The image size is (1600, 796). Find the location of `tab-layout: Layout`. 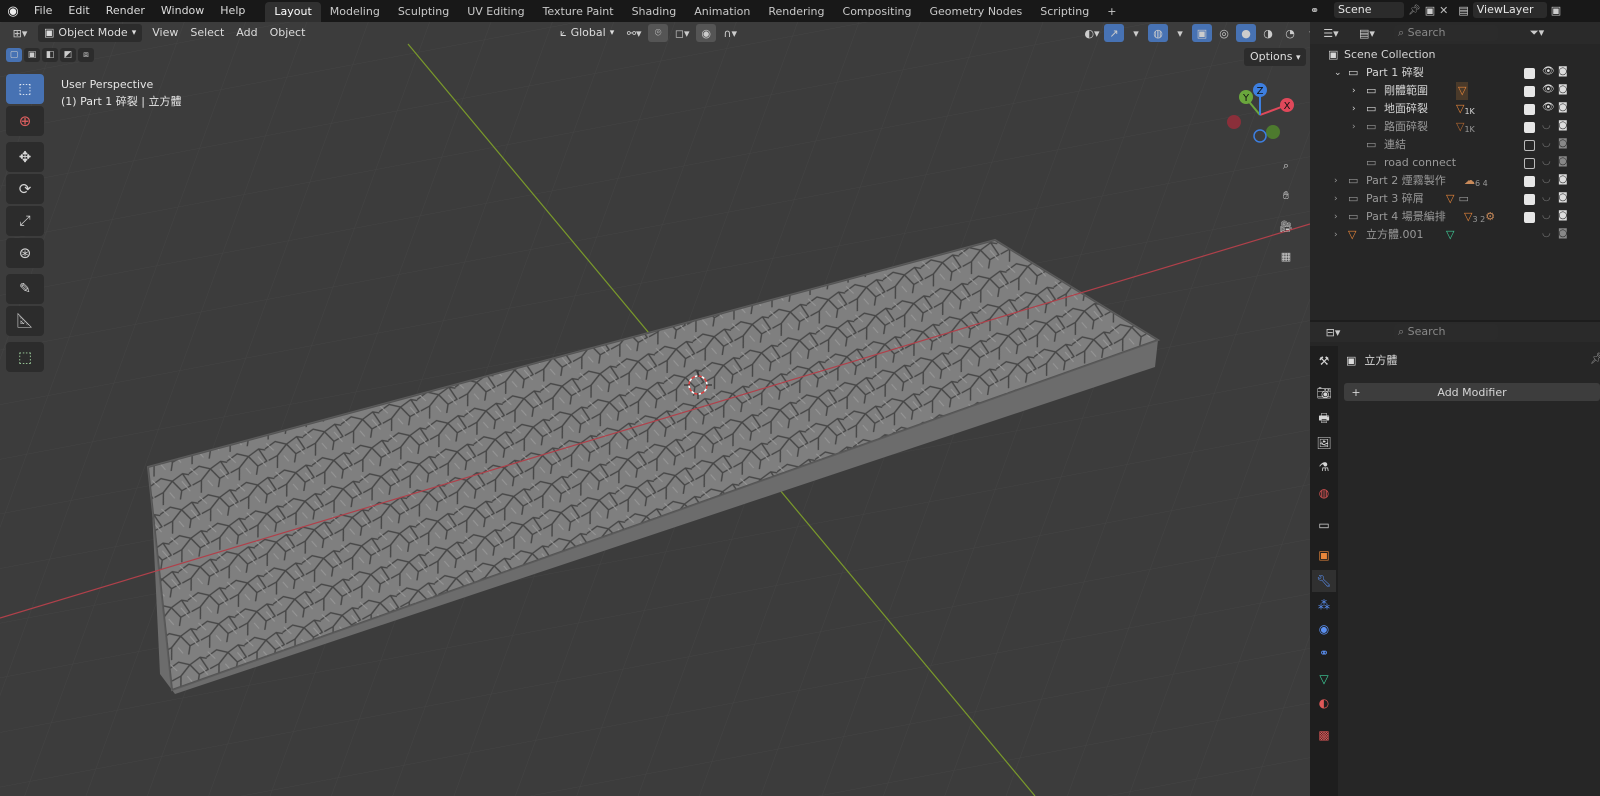

tab-layout: Layout is located at coordinates (293, 11).